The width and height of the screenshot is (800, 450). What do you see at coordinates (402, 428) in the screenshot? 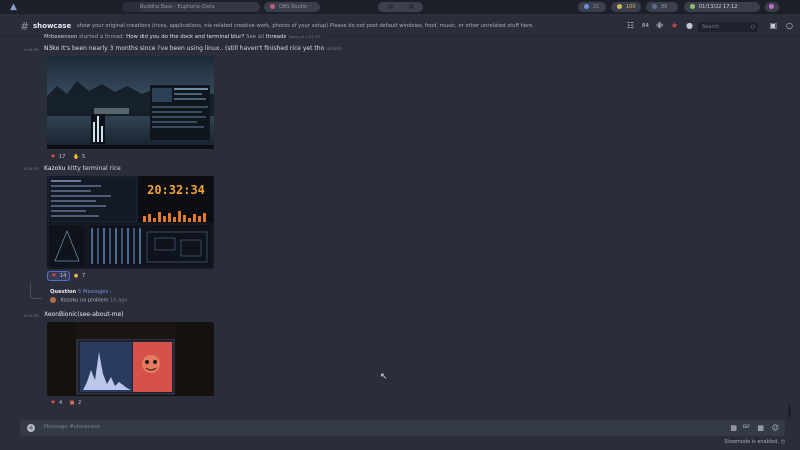
I see `message-composer: + Message #showcase ▦ GIF ▩ ☺` at bounding box center [402, 428].